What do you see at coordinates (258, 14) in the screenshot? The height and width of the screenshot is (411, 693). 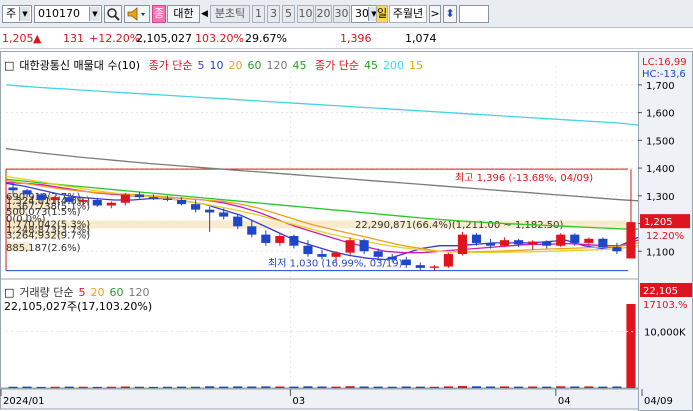 I see `tab-period-1: 1` at bounding box center [258, 14].